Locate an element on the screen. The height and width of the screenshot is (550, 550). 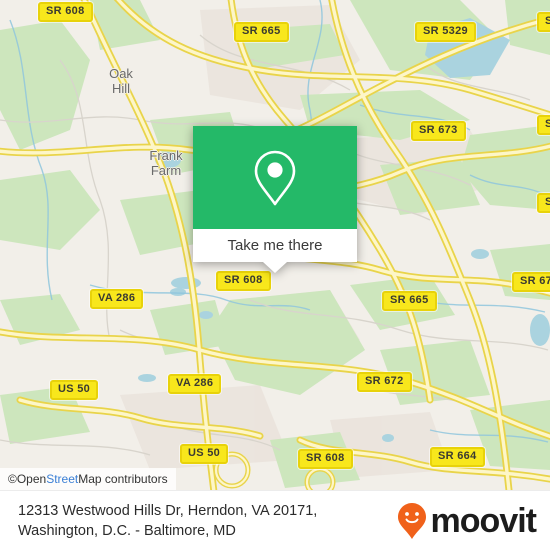
road-shield: SR 5329 is located at coordinates (445, 32).